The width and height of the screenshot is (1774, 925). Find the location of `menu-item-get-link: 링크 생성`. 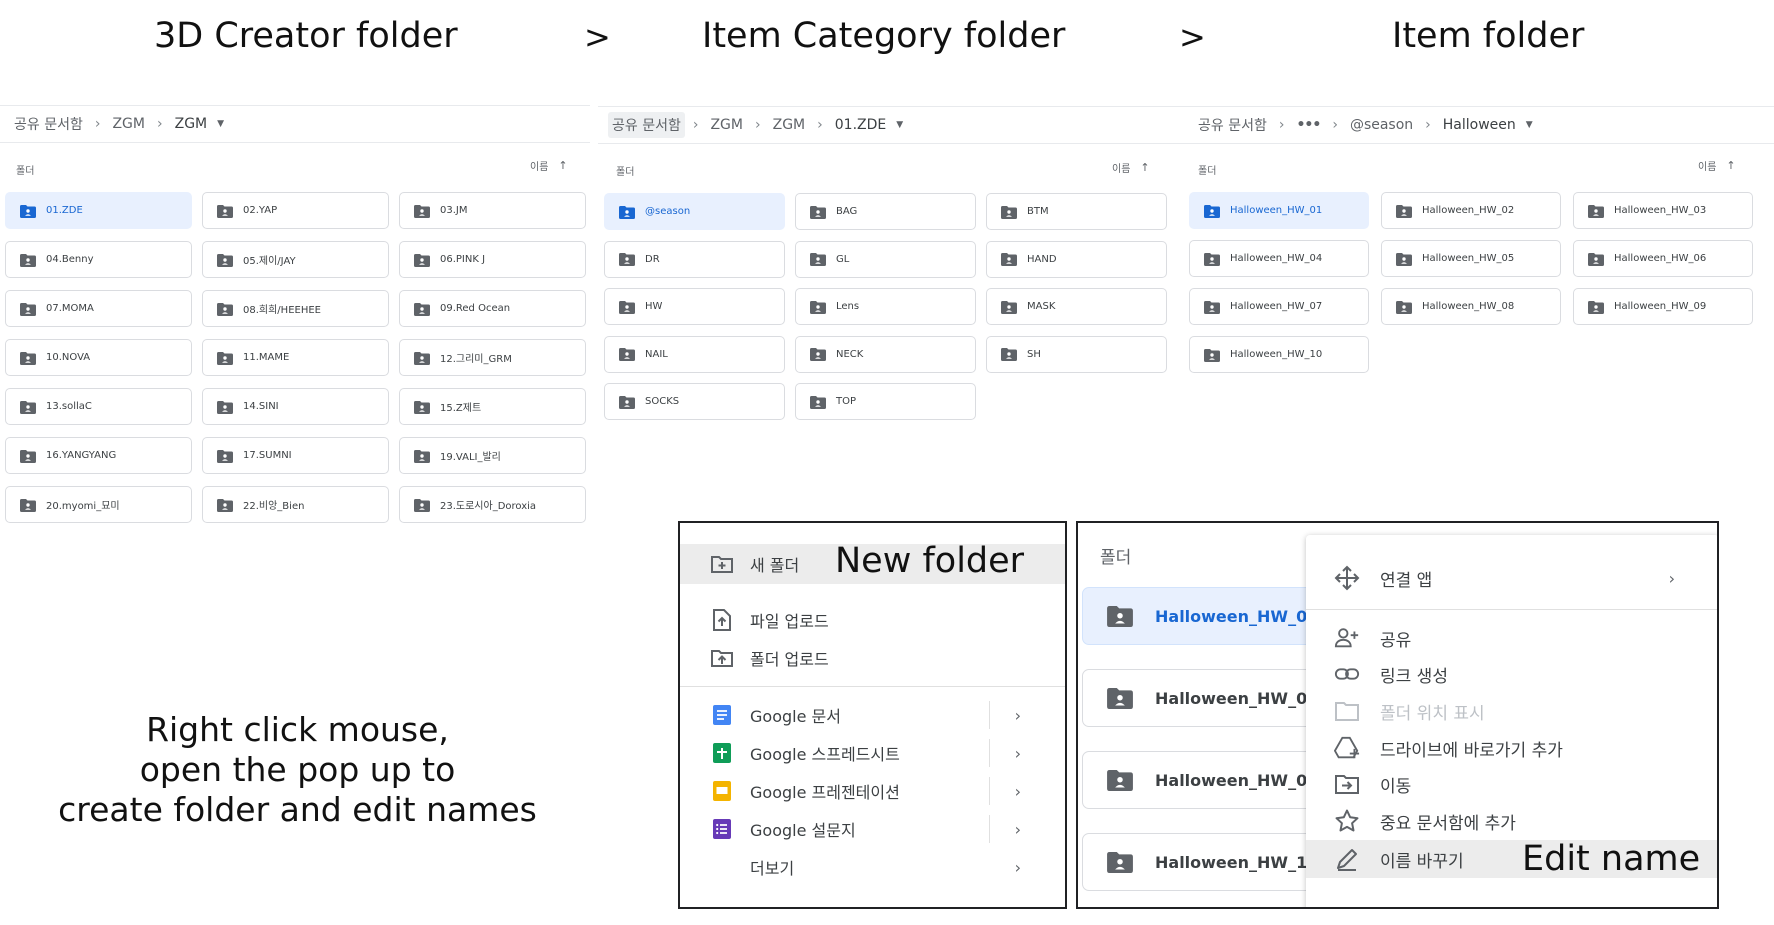

menu-item-get-link: 링크 생성 is located at coordinates (1511, 674).